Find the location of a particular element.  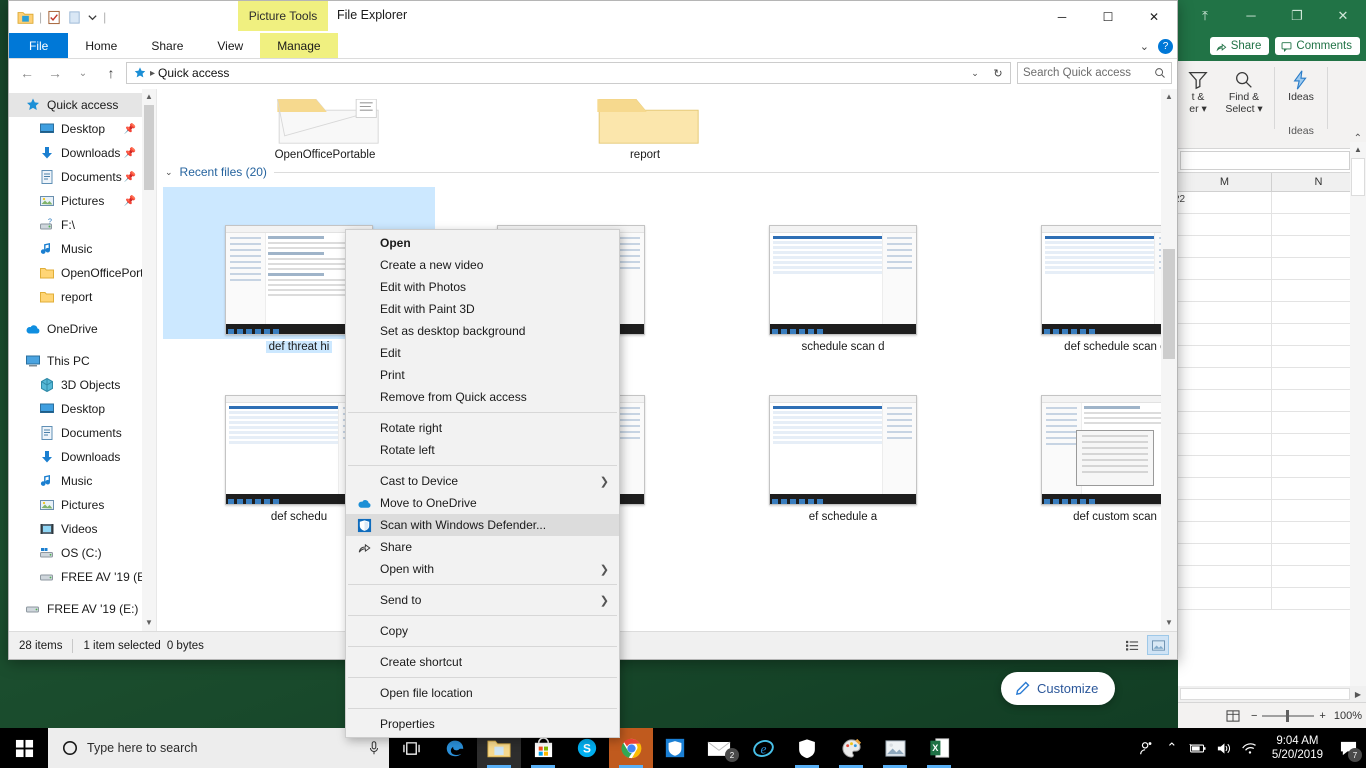

excel-sort-filter-group: t & er ▾ is located at coordinates (1198, 88).